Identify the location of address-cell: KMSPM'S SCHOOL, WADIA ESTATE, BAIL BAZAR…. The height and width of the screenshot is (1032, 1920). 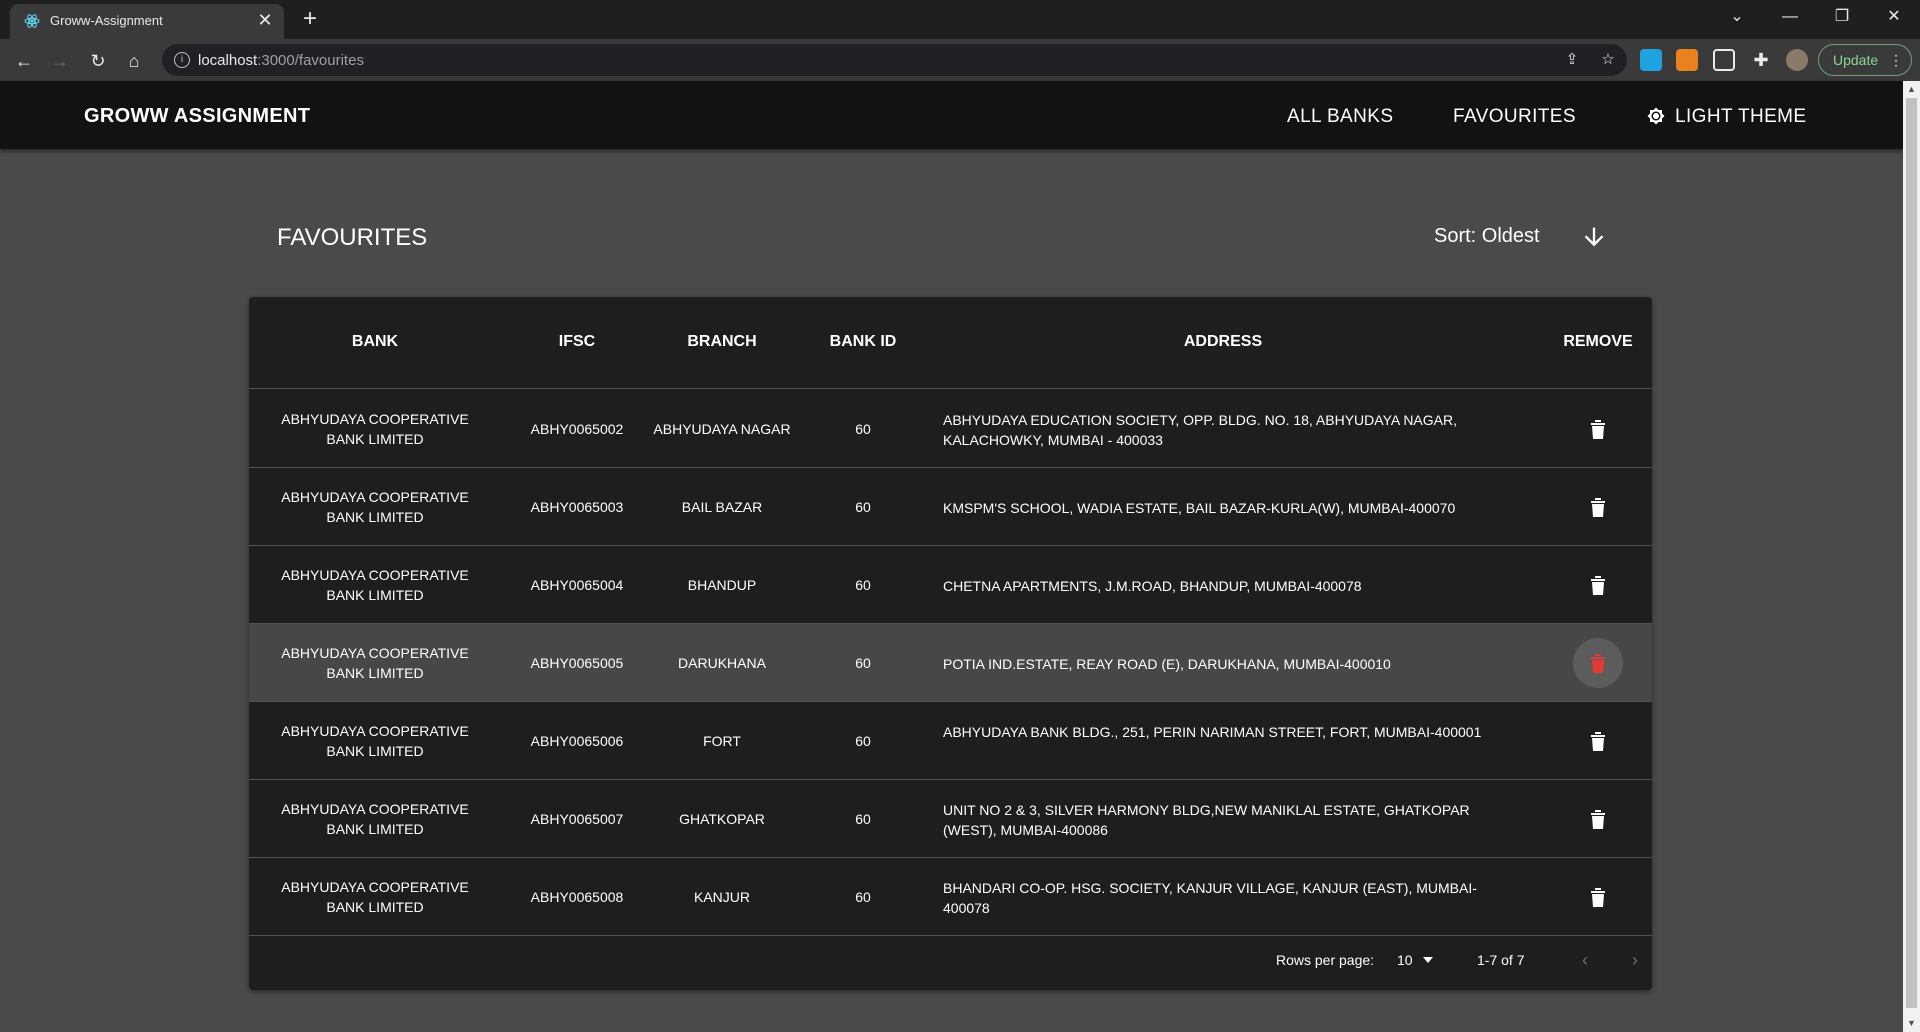
(1199, 508).